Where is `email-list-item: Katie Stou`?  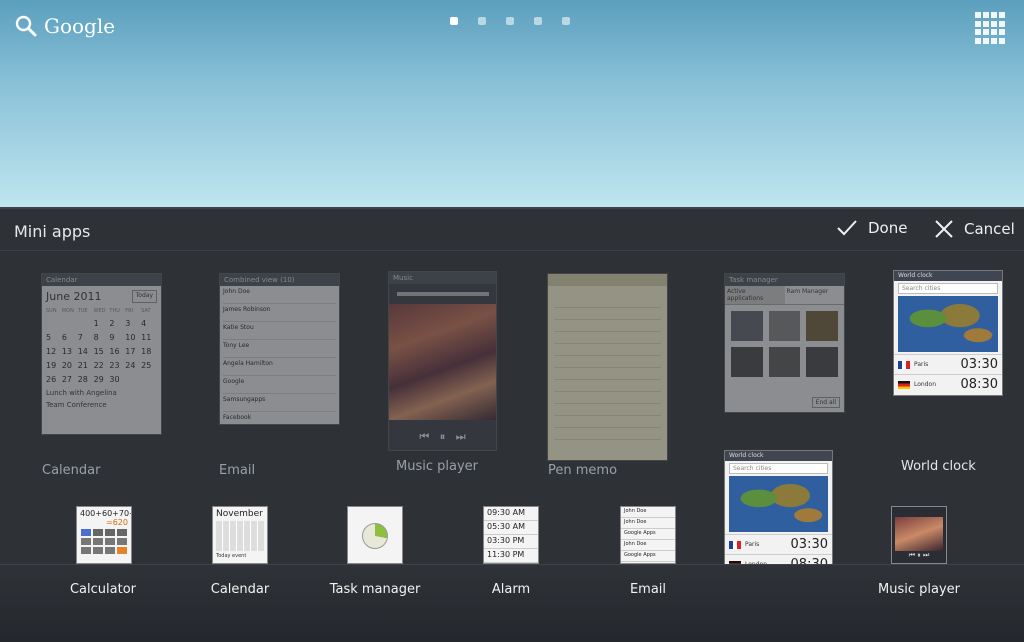
email-list-item: Katie Stou is located at coordinates (279, 331).